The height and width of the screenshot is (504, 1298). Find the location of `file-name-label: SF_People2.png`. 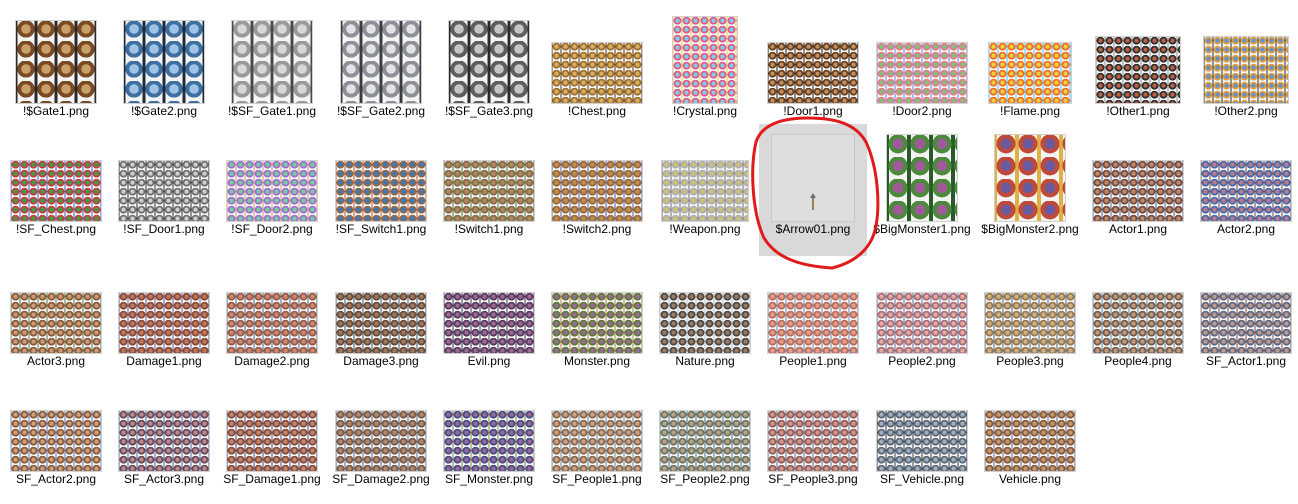

file-name-label: SF_People2.png is located at coordinates (705, 479).